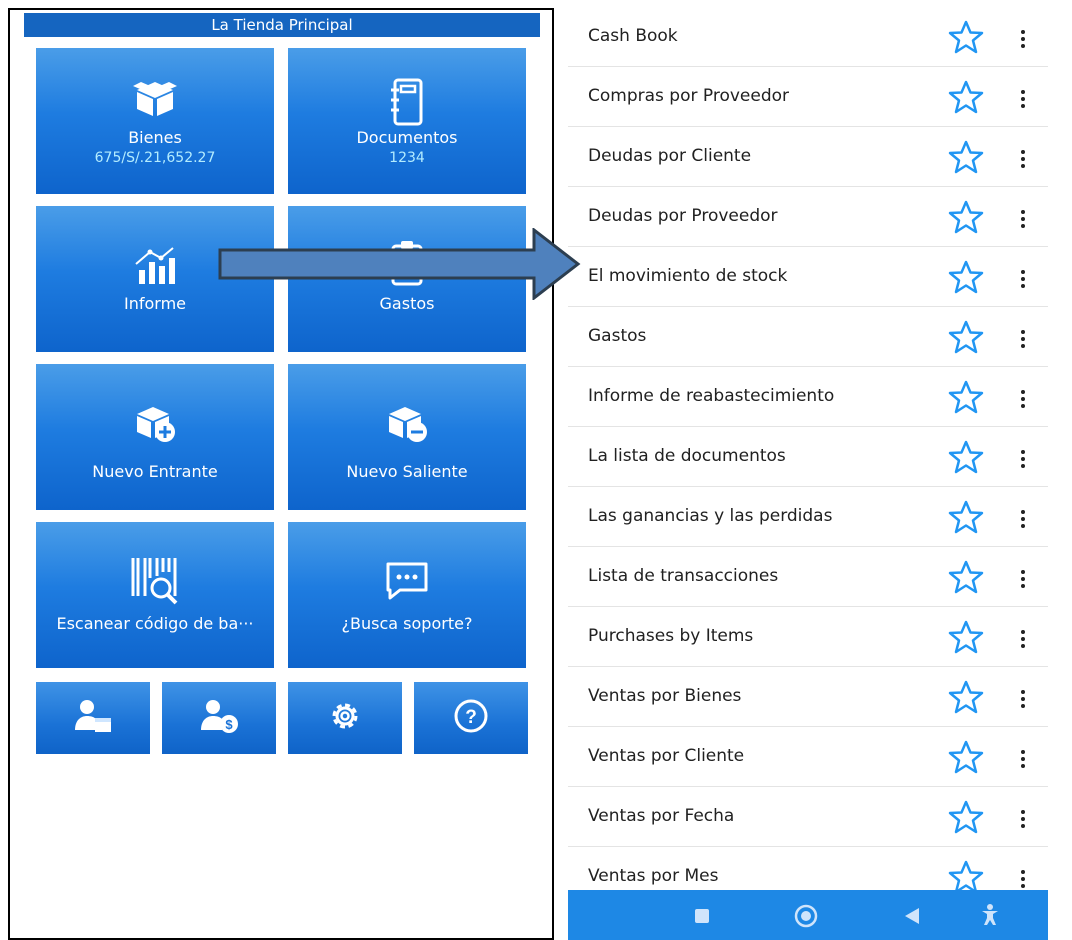 Image resolution: width=1072 pixels, height=940 pixels. Describe the element at coordinates (407, 623) in the screenshot. I see `tile-title: ¿Busca soporte?` at that location.